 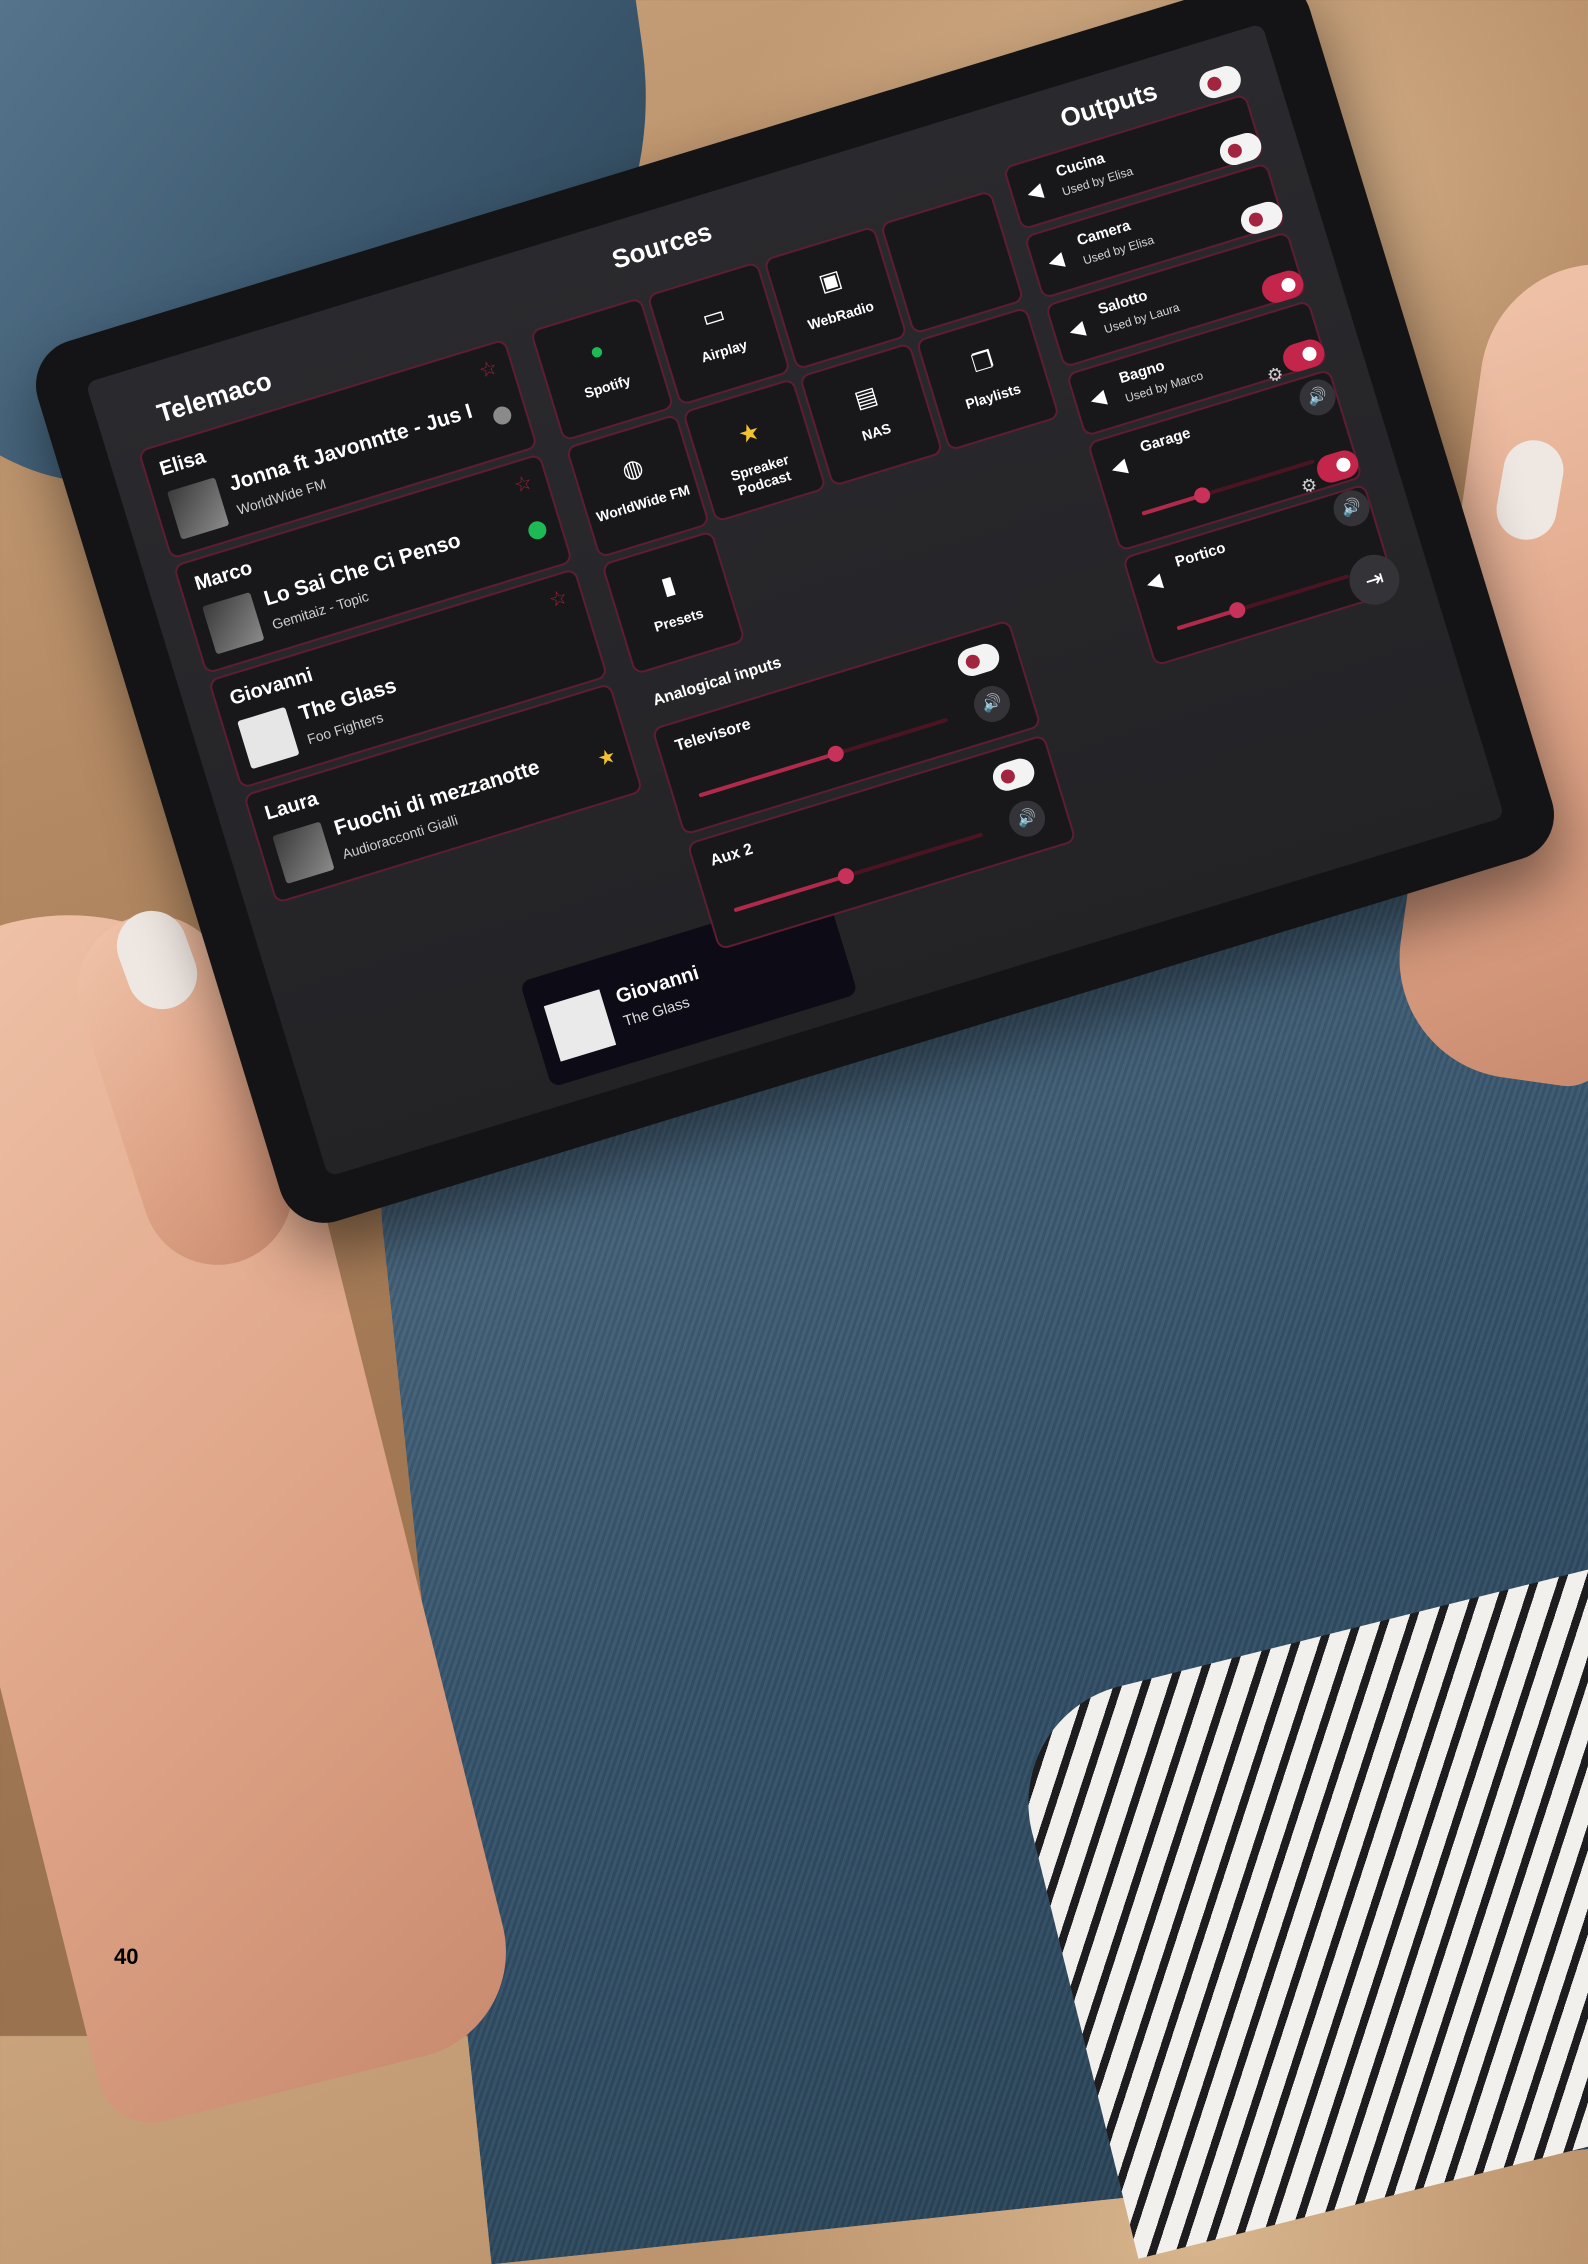 I want to click on spotify-icon, so click(x=537, y=530).